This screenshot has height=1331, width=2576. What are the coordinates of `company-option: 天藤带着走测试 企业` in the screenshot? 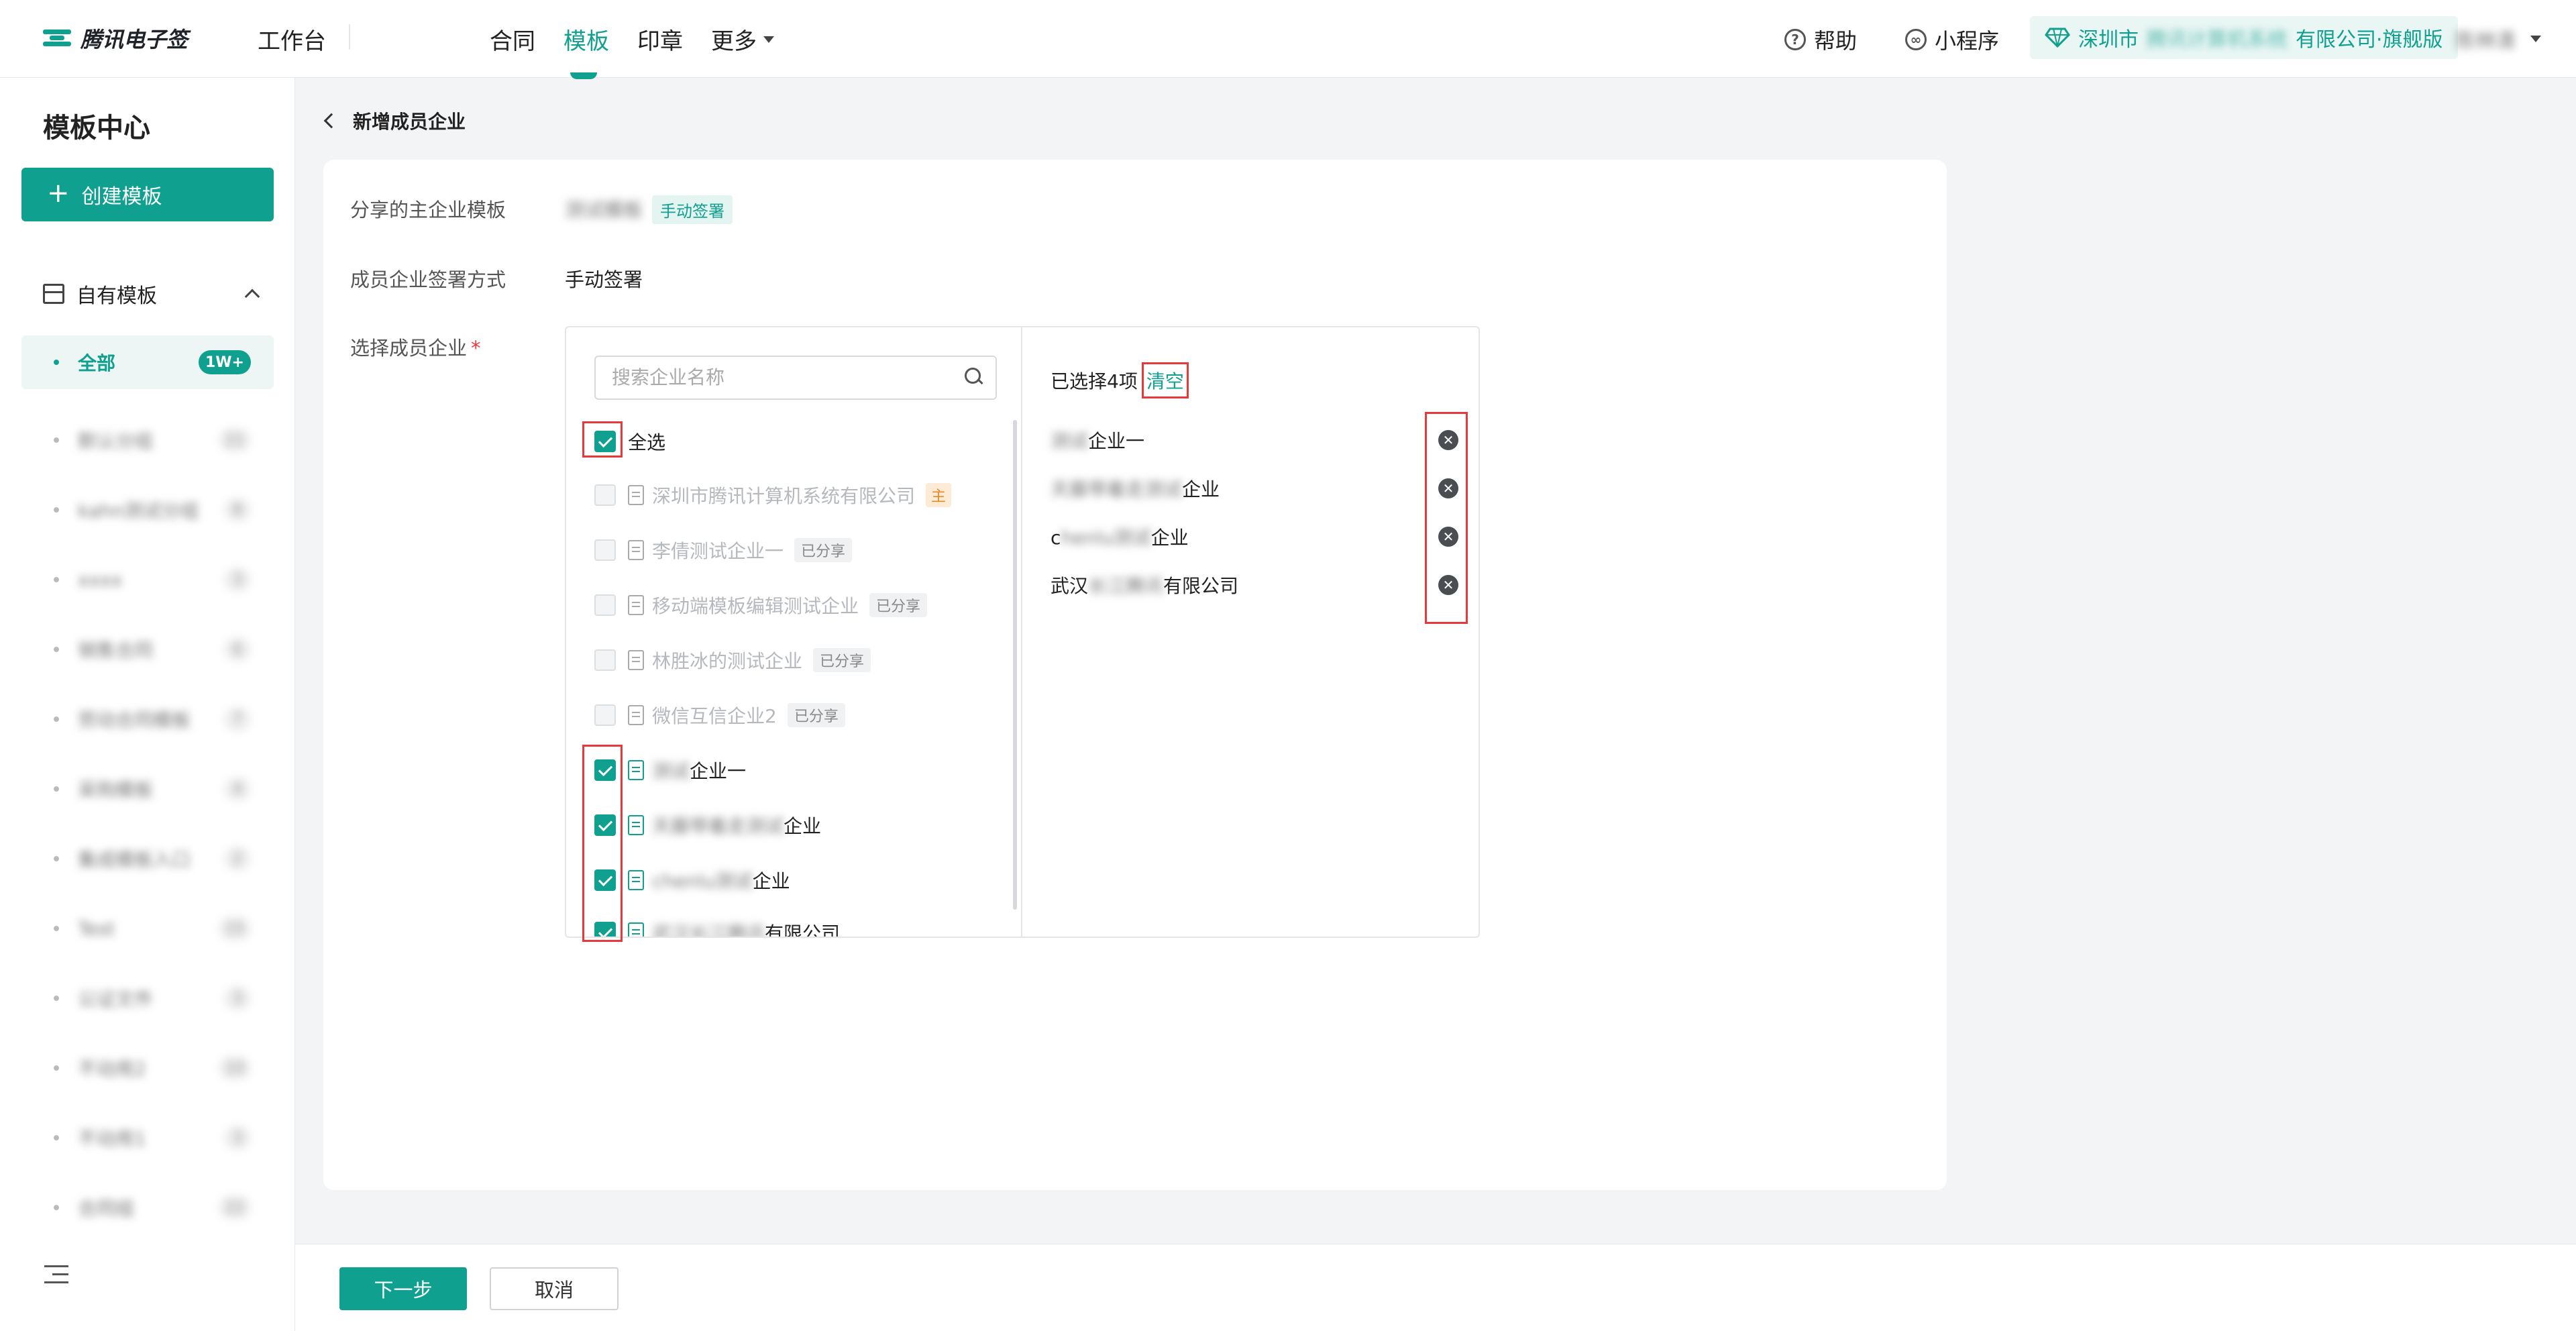 It's located at (707, 825).